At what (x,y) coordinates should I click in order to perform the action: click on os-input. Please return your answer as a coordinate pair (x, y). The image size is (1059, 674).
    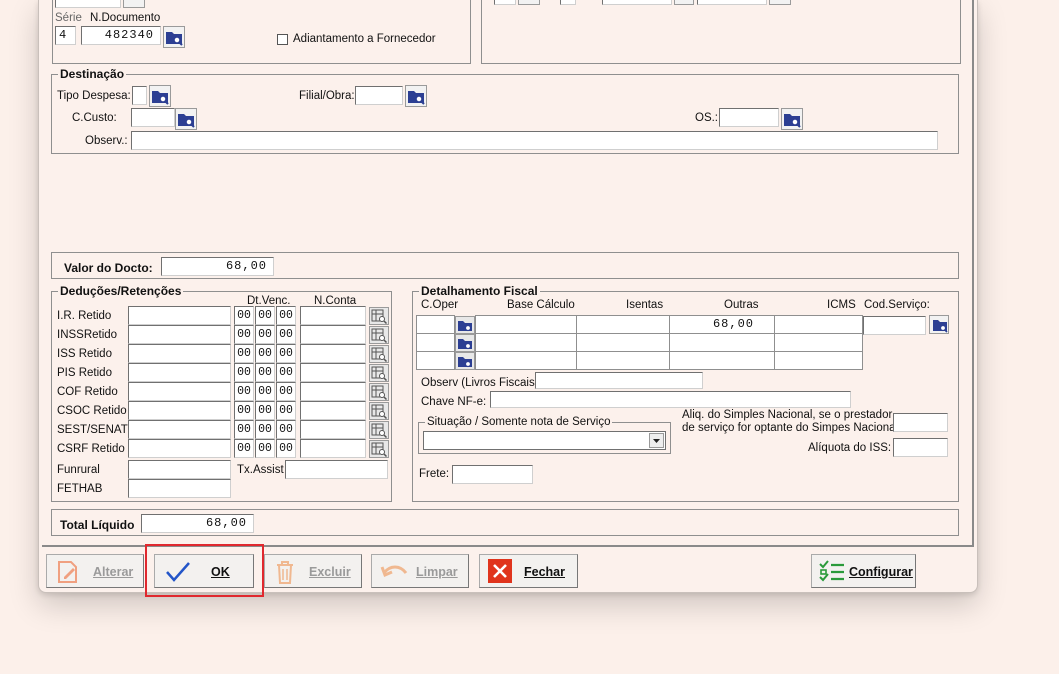
    Looking at the image, I should click on (749, 117).